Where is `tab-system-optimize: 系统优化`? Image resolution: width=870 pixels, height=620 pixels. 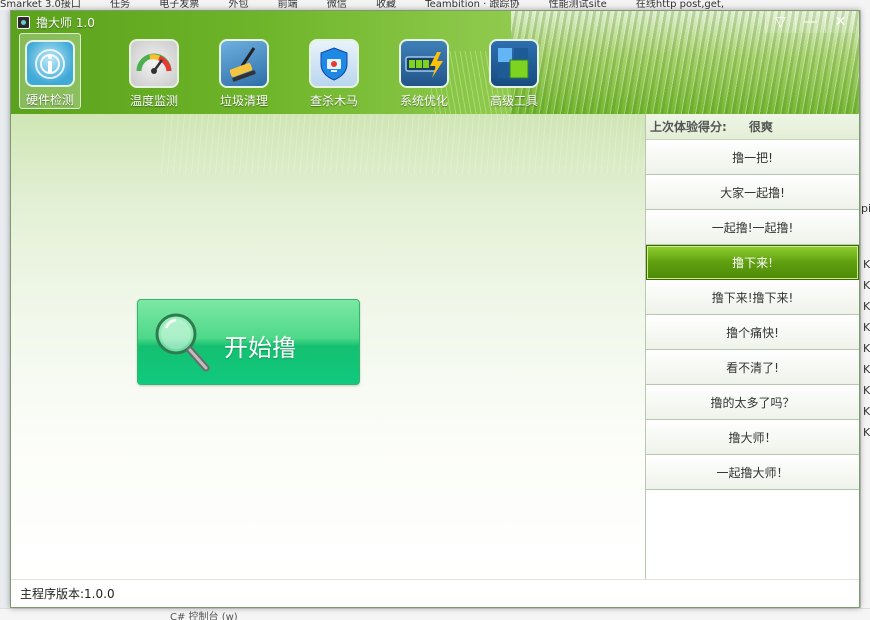 tab-system-optimize: 系统优化 is located at coordinates (424, 71).